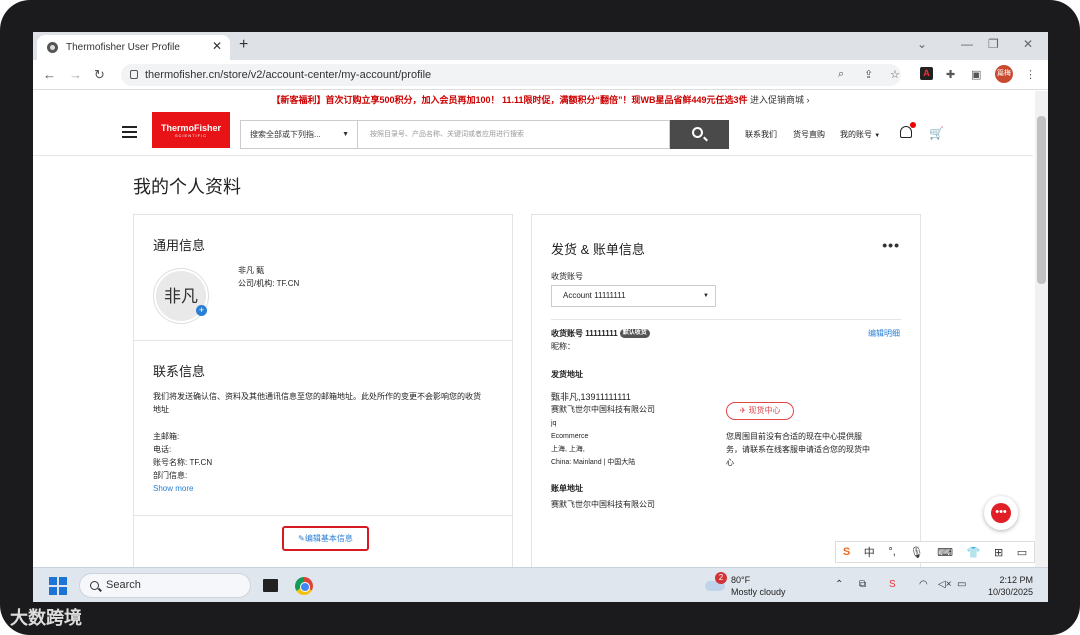 The image size is (1080, 635). Describe the element at coordinates (846, 552) in the screenshot. I see `sogou-icon: S` at that location.